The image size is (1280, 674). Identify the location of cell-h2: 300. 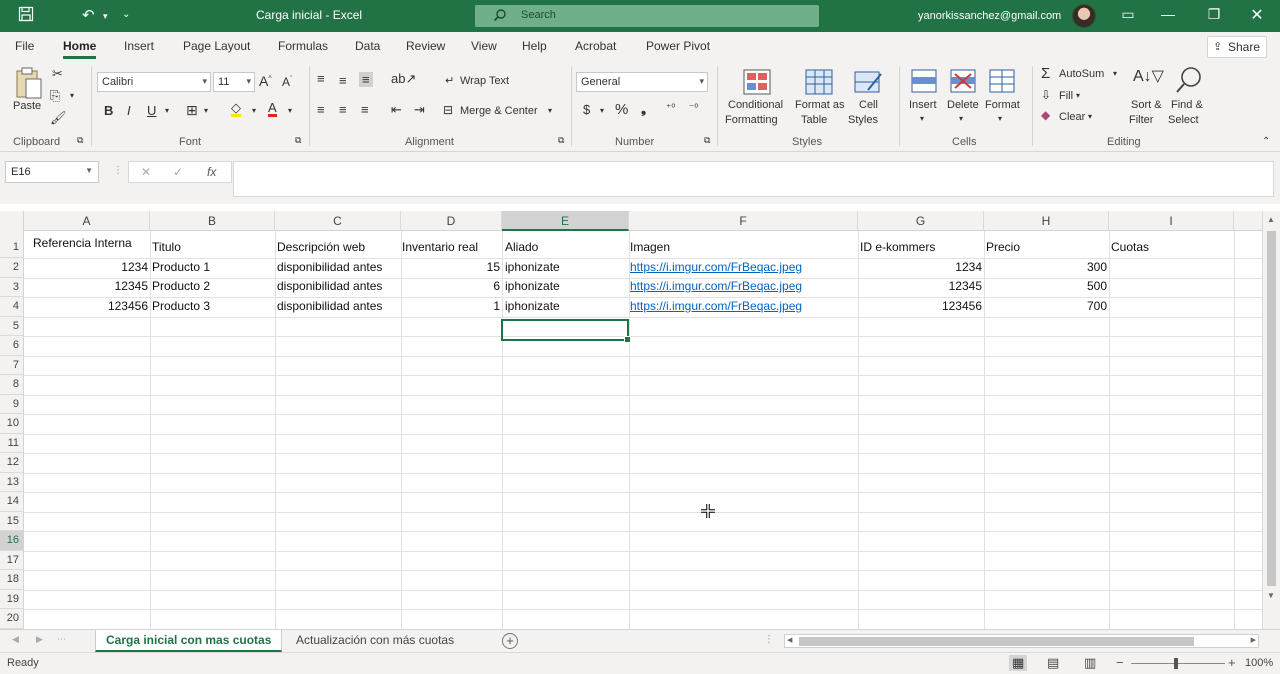
(1046, 267).